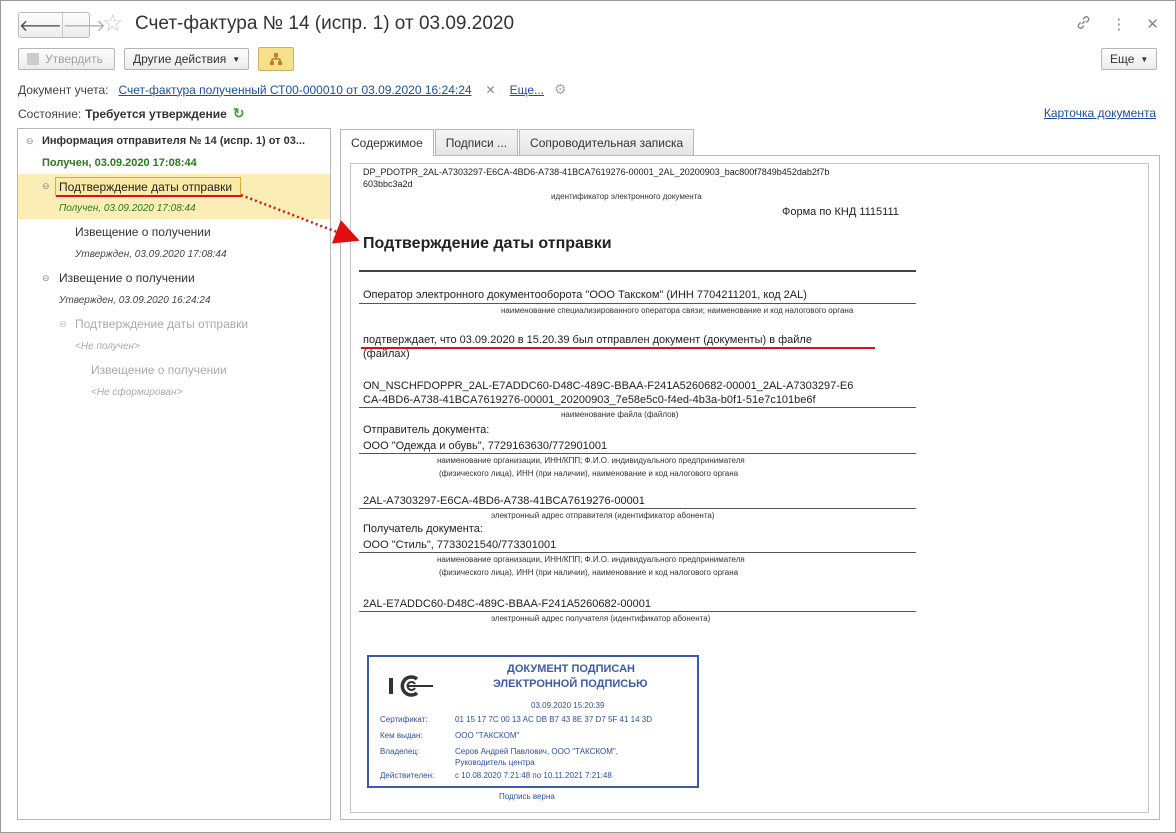  Describe the element at coordinates (460, 545) in the screenshot. I see `receiver-value: ООО "Стиль", 7733021540/773301001` at that location.